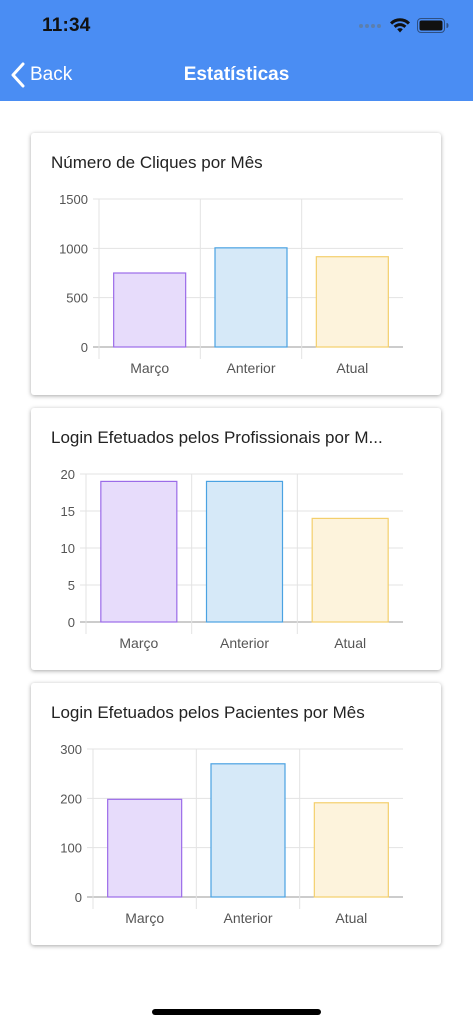  What do you see at coordinates (371, 27) in the screenshot?
I see `signal-icon` at bounding box center [371, 27].